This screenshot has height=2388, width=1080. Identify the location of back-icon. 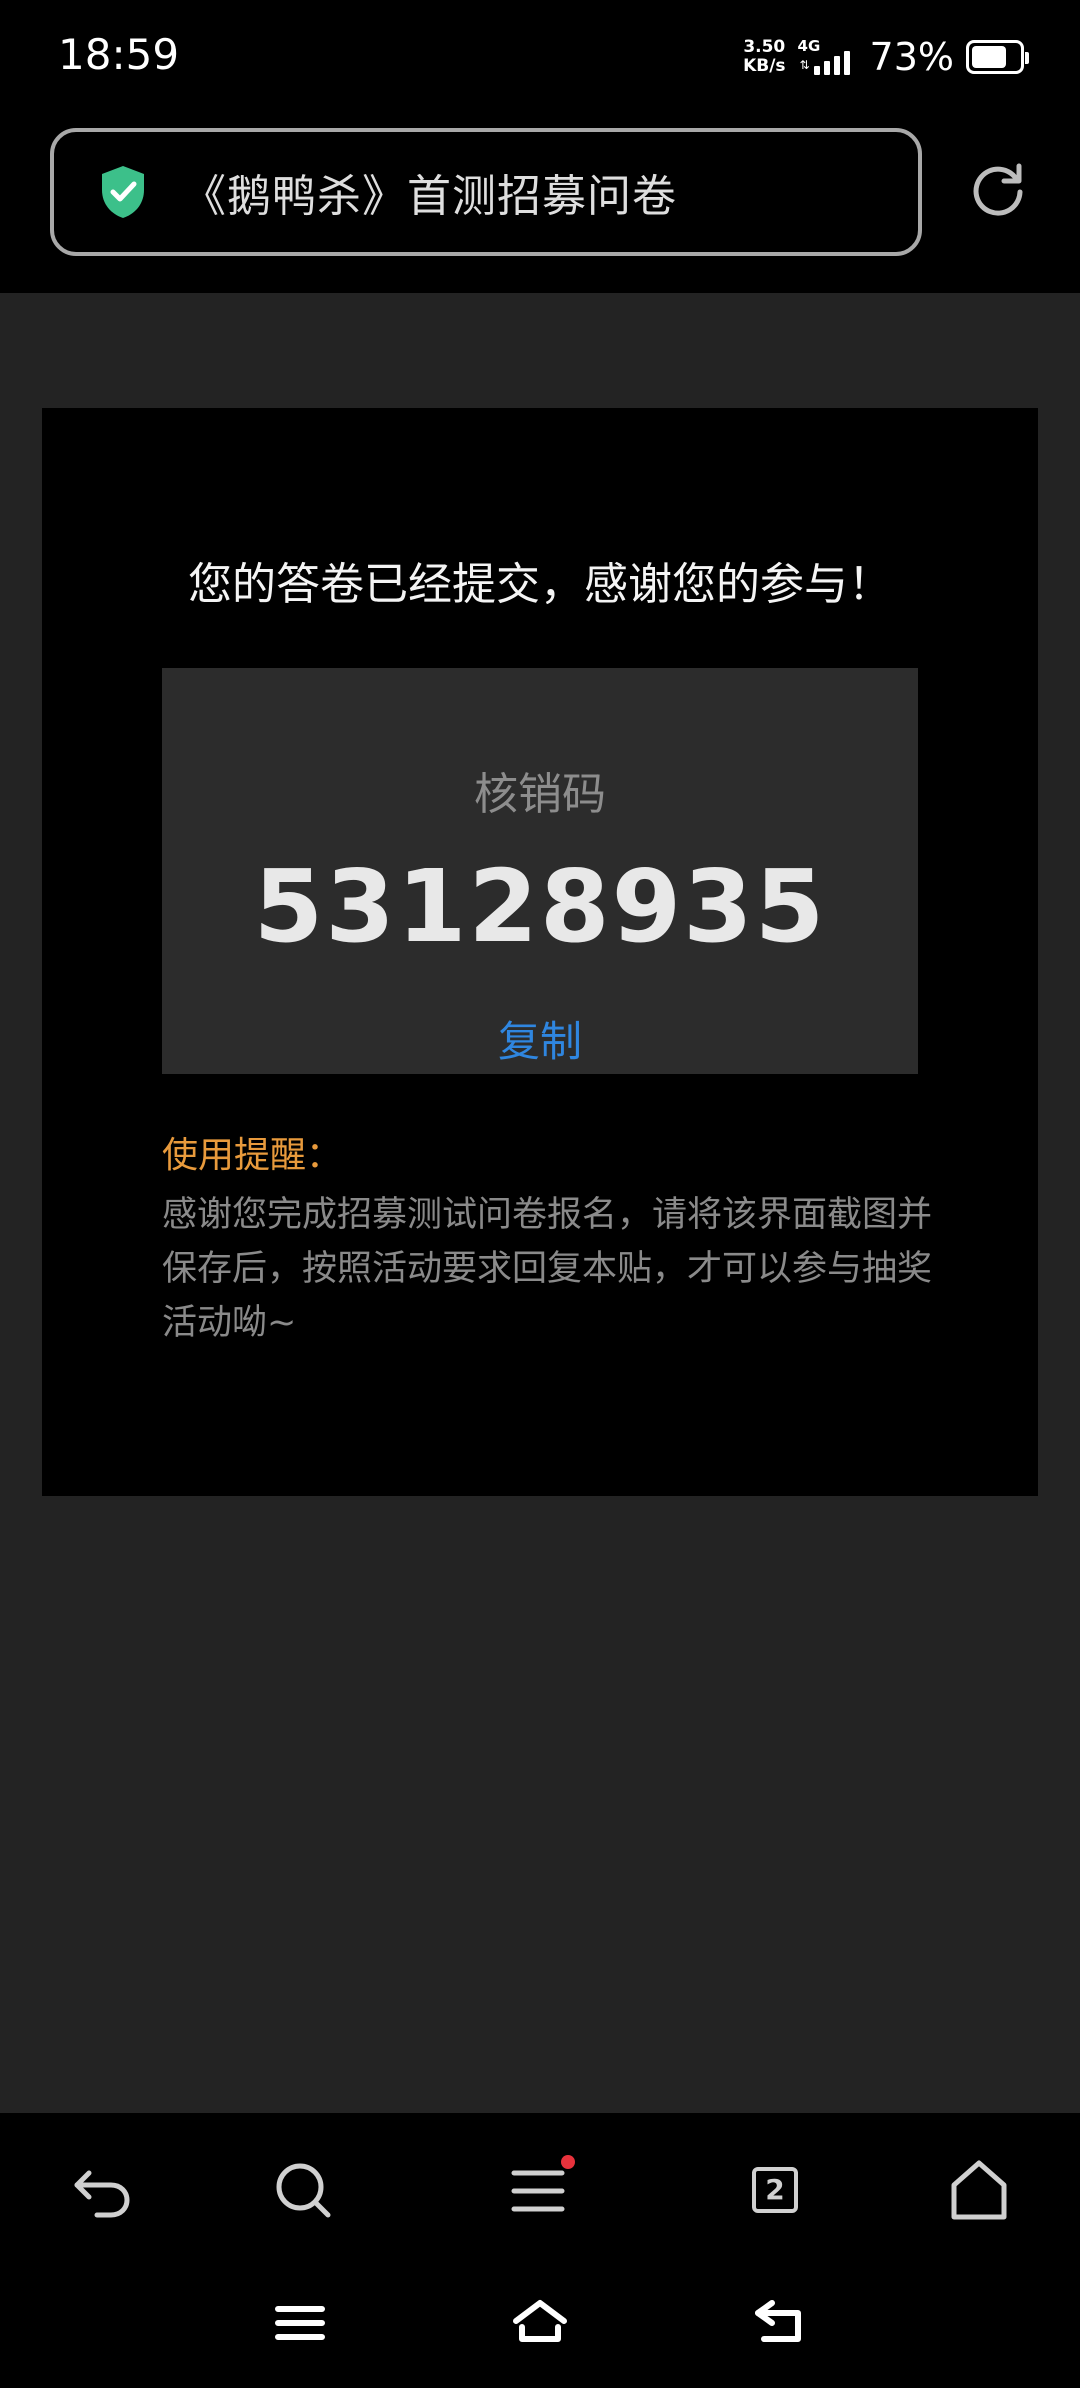
(102, 2190).